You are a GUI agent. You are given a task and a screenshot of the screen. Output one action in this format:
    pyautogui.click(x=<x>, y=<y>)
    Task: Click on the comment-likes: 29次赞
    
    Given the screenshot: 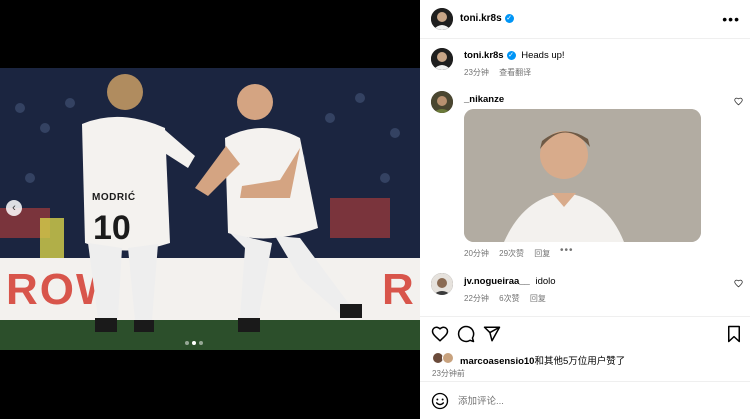 What is the action you would take?
    pyautogui.click(x=511, y=253)
    